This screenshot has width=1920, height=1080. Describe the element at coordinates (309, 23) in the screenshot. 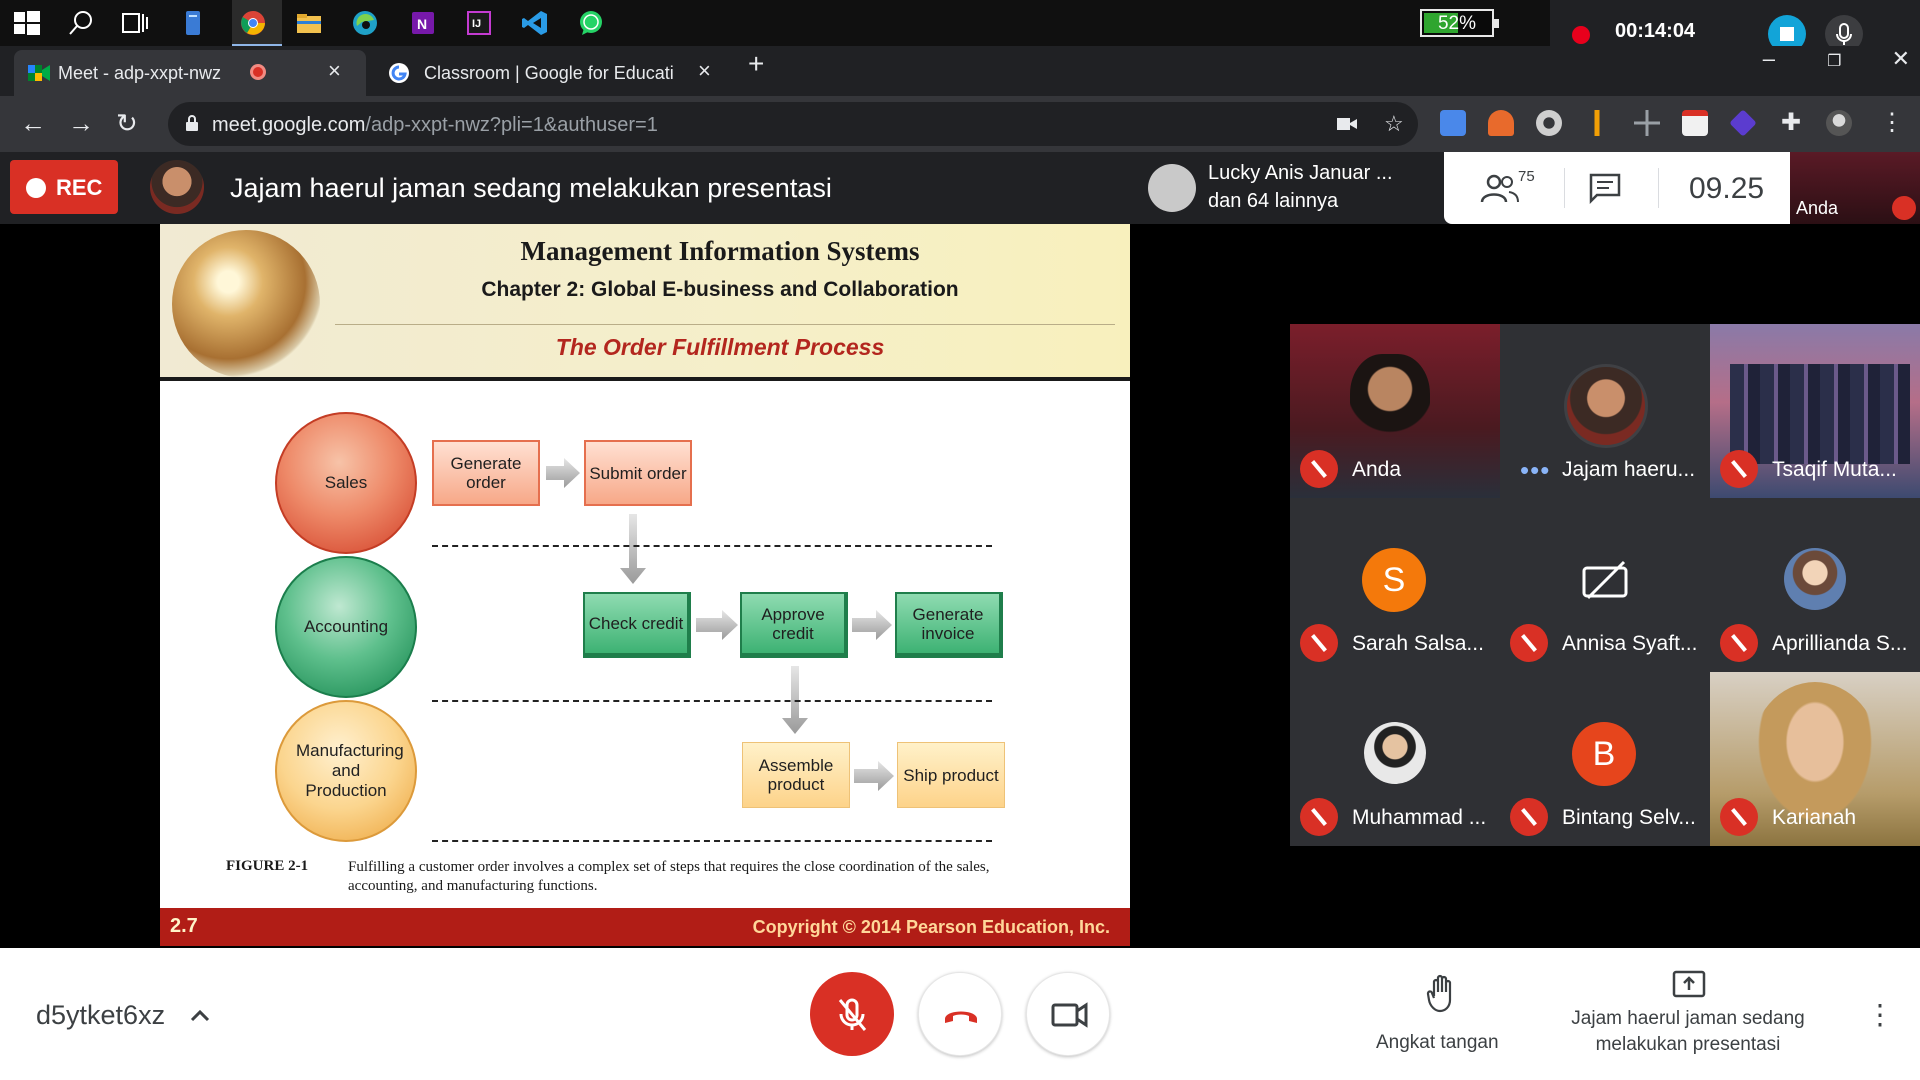

I see `file-explorer-icon` at that location.